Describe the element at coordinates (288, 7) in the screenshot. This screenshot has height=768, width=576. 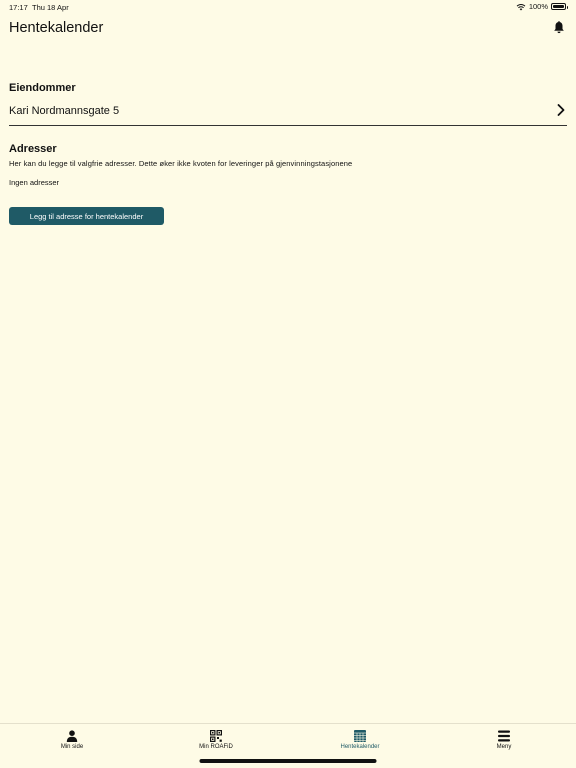
I see `status-bar: 17:17 Thu 18 Apr 100%` at that location.